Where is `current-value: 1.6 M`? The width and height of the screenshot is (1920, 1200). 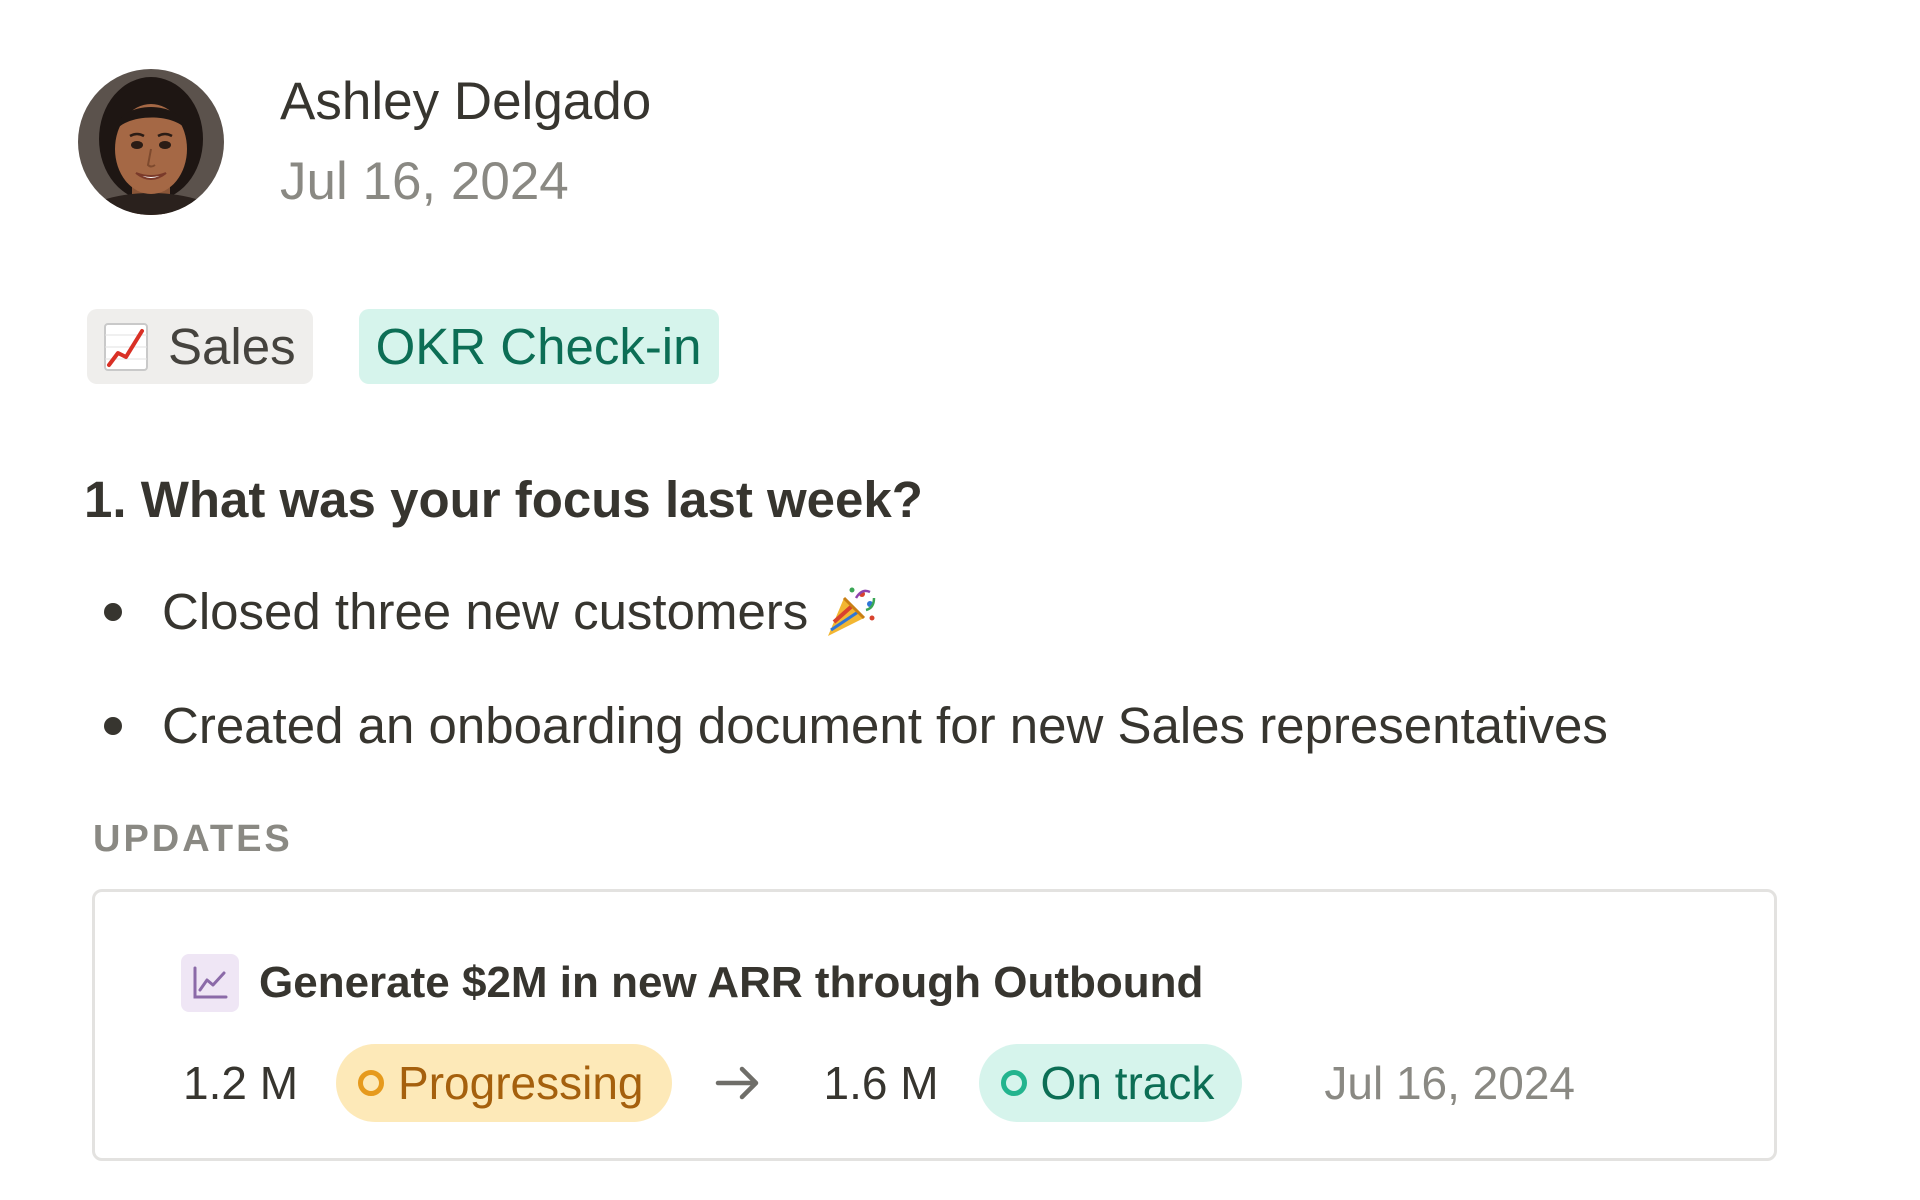 current-value: 1.6 M is located at coordinates (881, 1083).